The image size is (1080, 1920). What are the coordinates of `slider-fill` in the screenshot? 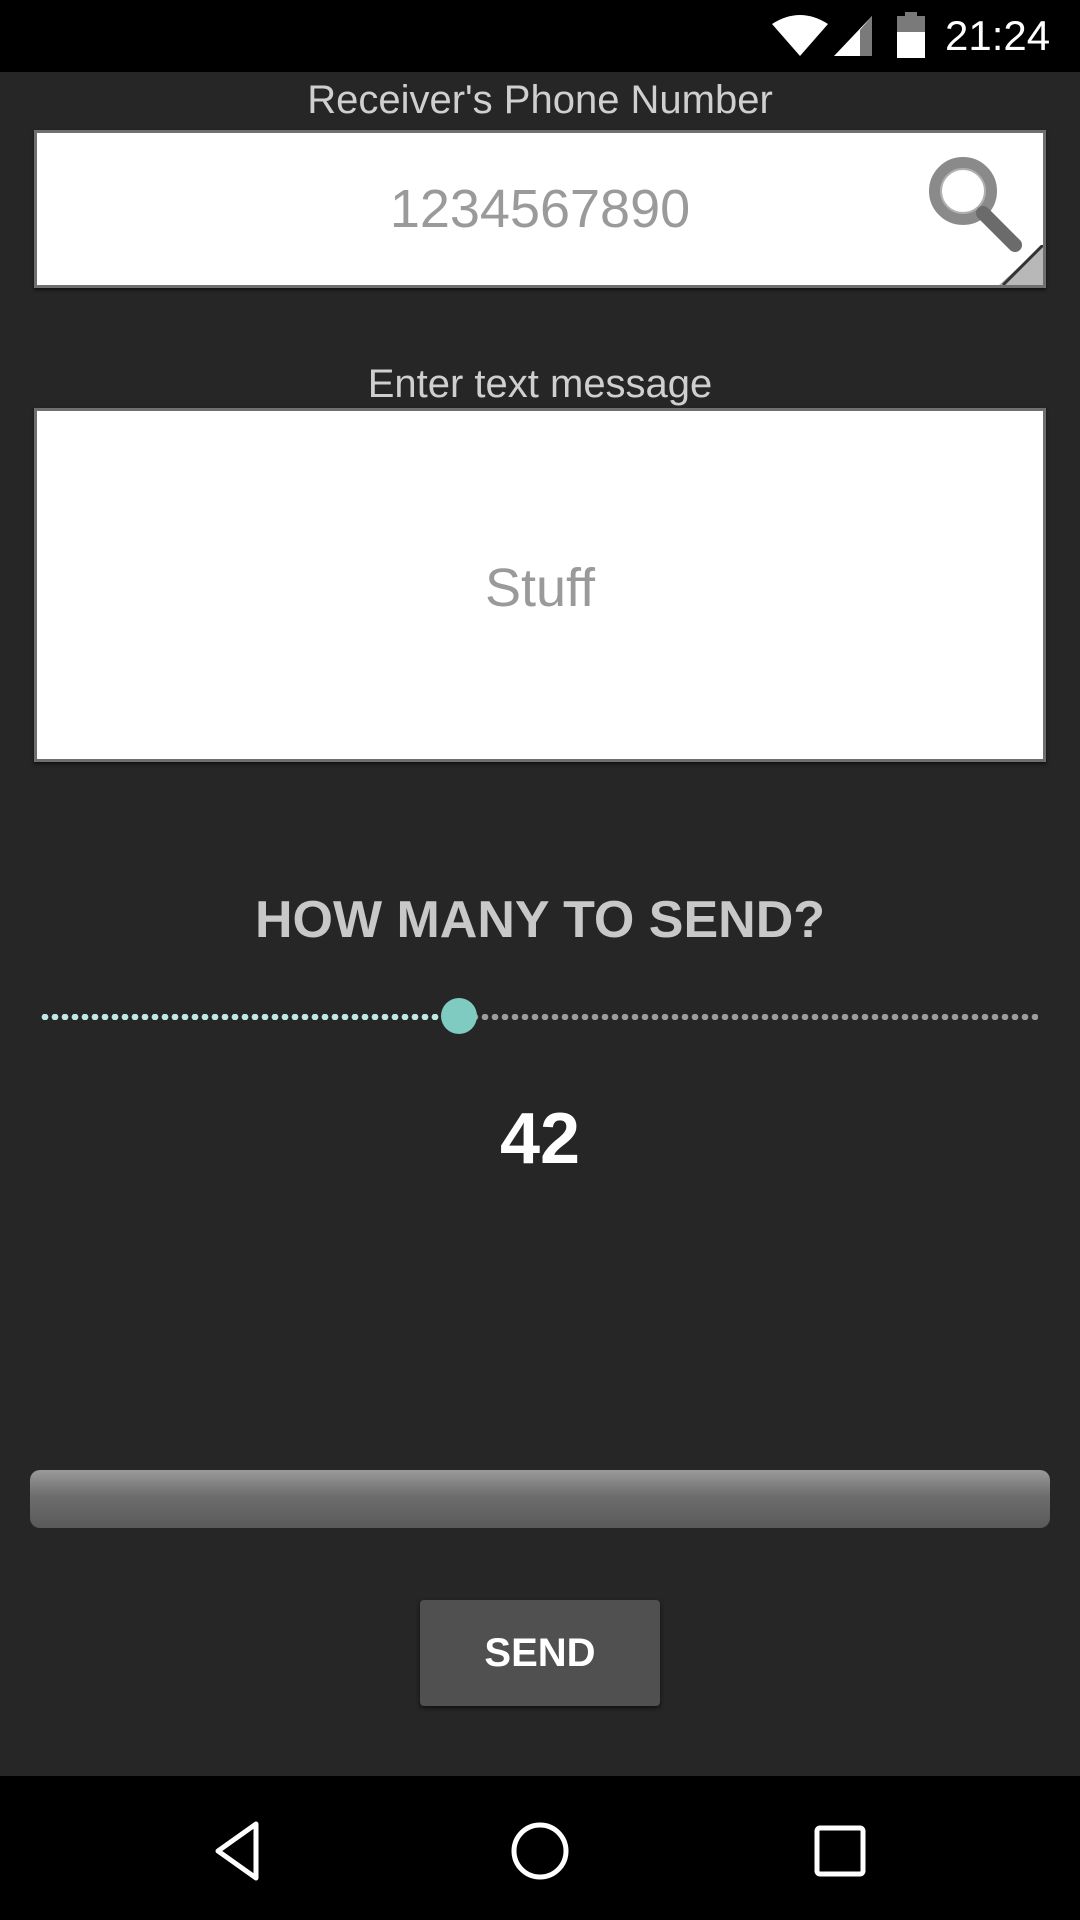 It's located at (250, 1017).